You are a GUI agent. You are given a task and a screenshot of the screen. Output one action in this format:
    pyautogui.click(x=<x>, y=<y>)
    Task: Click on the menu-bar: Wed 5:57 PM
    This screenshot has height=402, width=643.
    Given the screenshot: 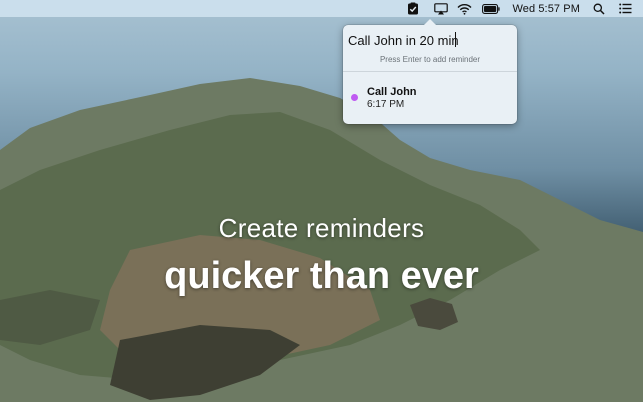 What is the action you would take?
    pyautogui.click(x=321, y=8)
    